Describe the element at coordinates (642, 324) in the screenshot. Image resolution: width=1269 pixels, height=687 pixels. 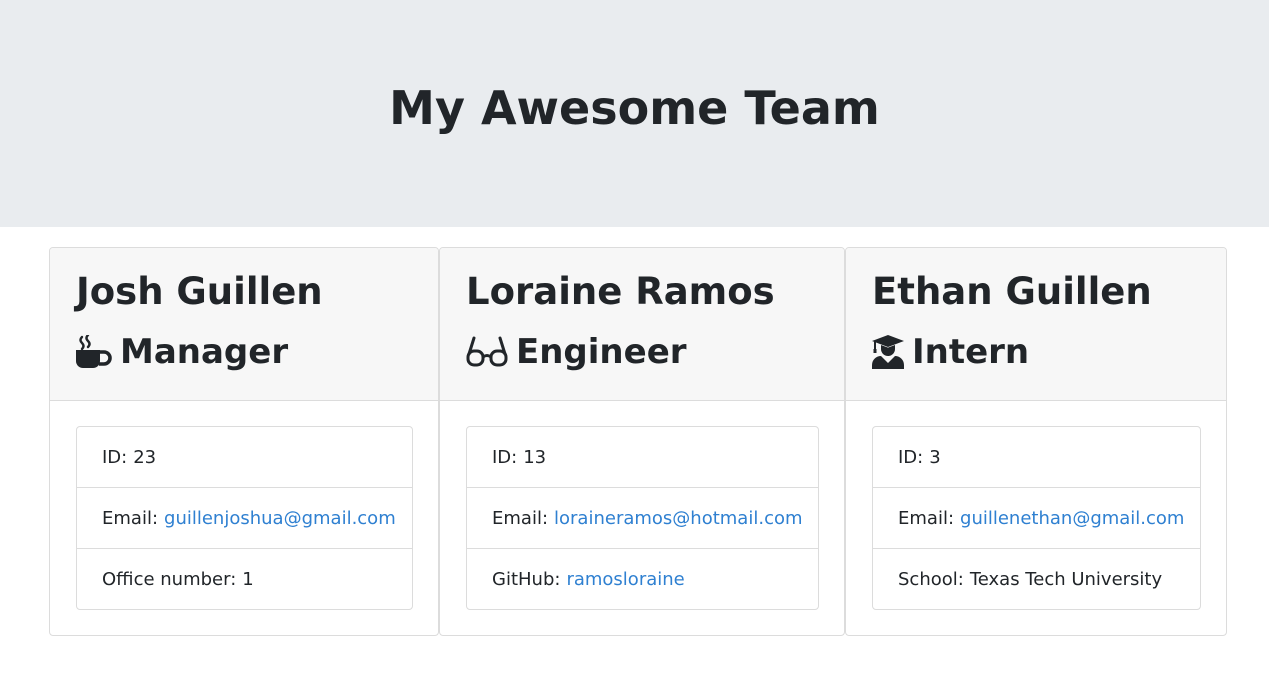
I see `card-header: Loraine Ramos Engineer` at that location.